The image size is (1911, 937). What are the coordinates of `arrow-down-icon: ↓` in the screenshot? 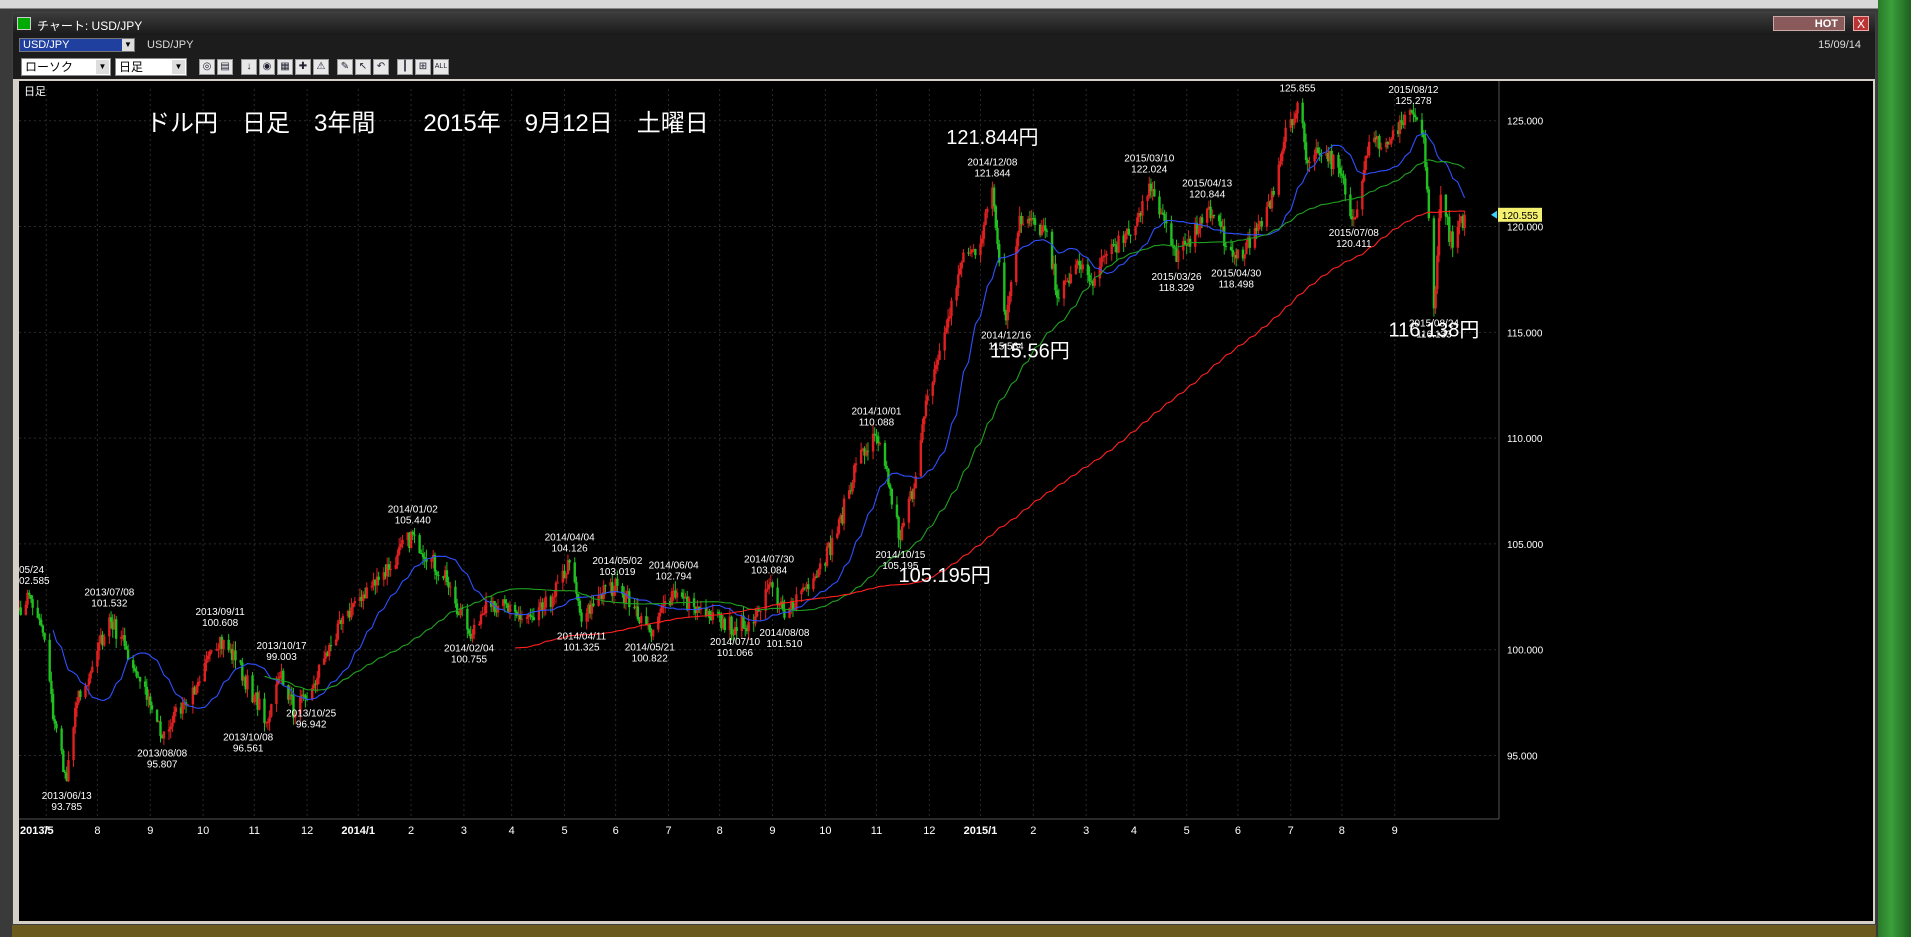 It's located at (249, 67).